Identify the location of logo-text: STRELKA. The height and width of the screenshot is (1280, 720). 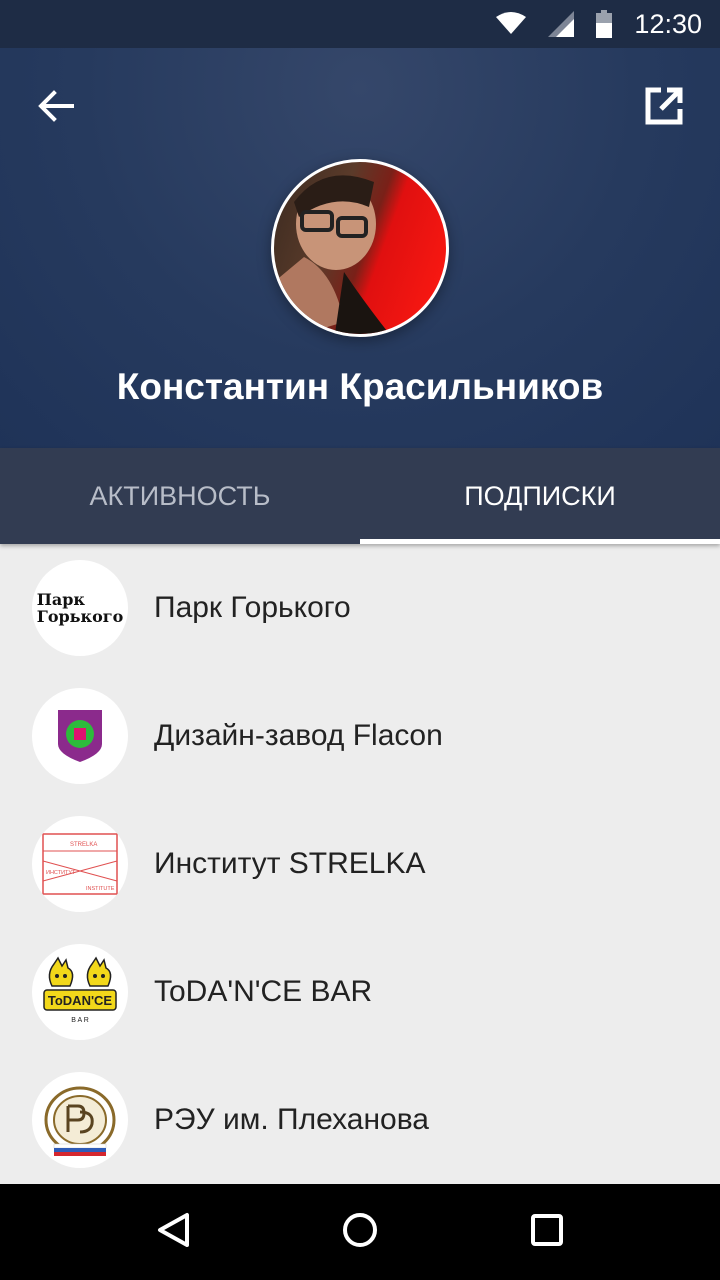
(83, 845).